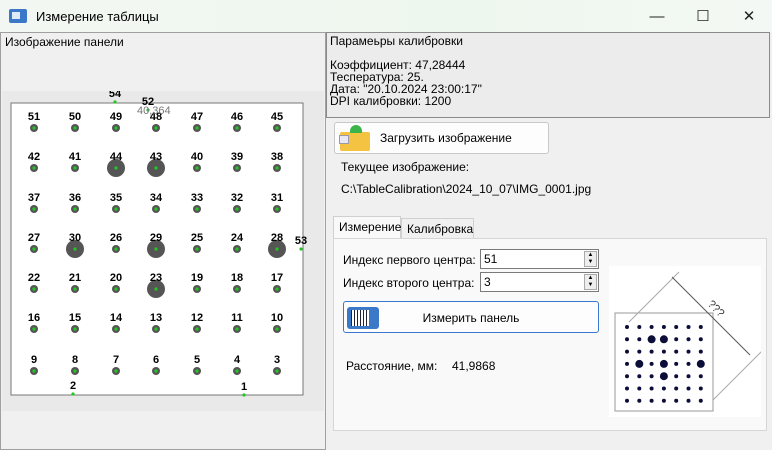 This screenshot has height=450, width=772. Describe the element at coordinates (237, 157) in the screenshot. I see `center-index-label: 39` at that location.